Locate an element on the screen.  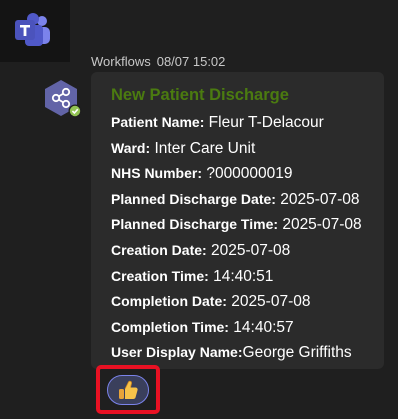
card-field-row: Planned Discharge Time: 2025-07-08 is located at coordinates (247, 225).